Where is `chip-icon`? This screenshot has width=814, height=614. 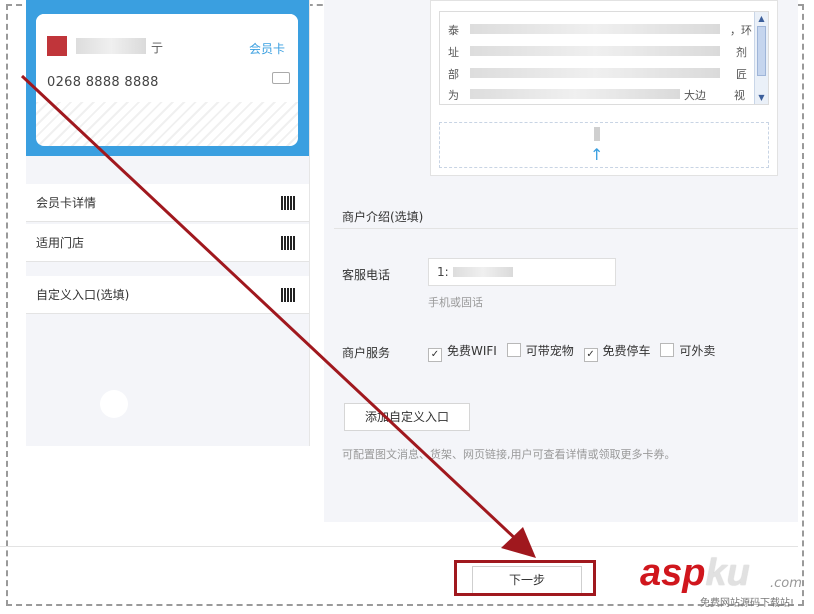
chip-icon is located at coordinates (281, 78).